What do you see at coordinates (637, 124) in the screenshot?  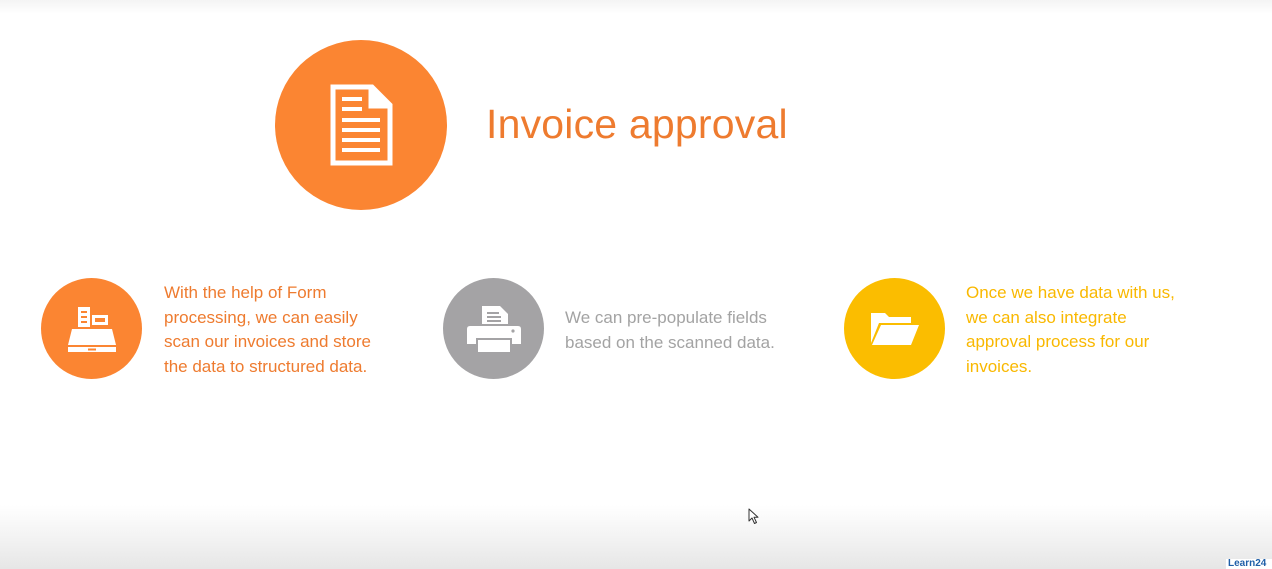 I see `slide-title: Invoice approval` at bounding box center [637, 124].